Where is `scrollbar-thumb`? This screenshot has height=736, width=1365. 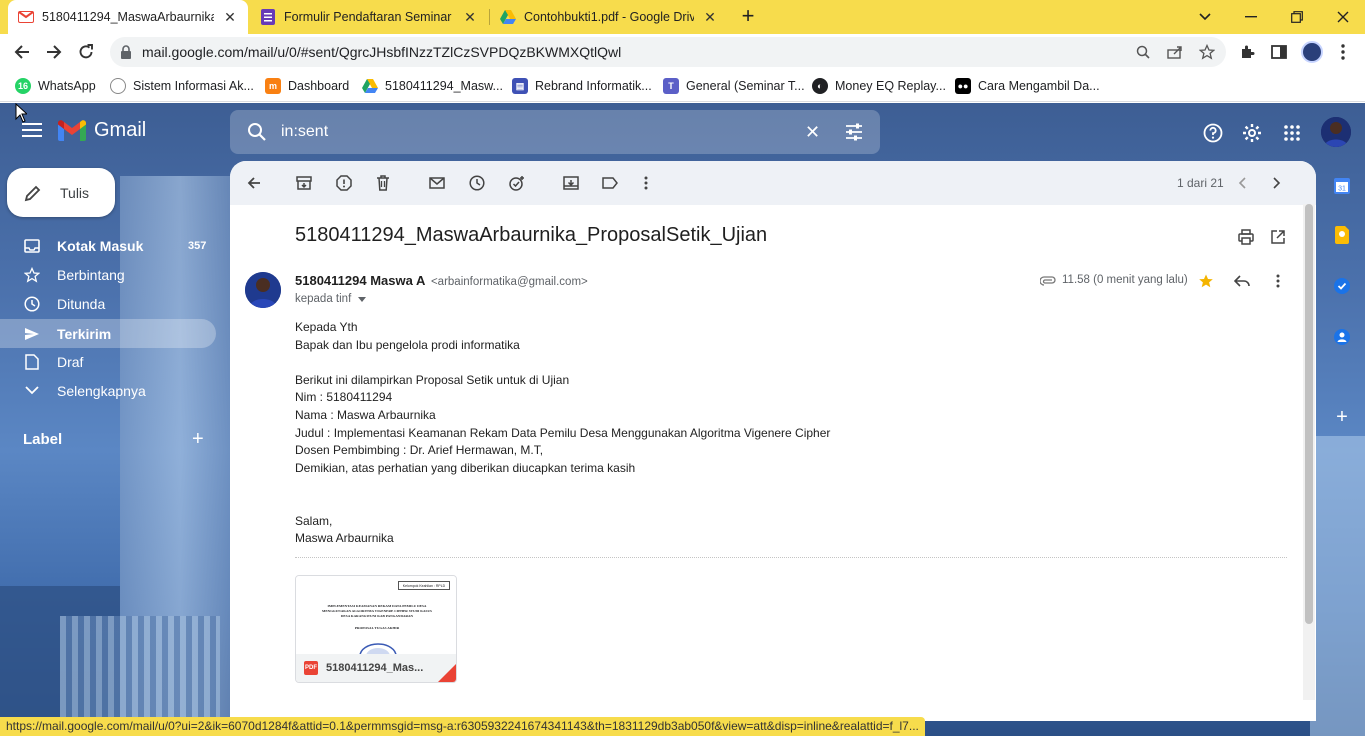
scrollbar-thumb is located at coordinates (1309, 414).